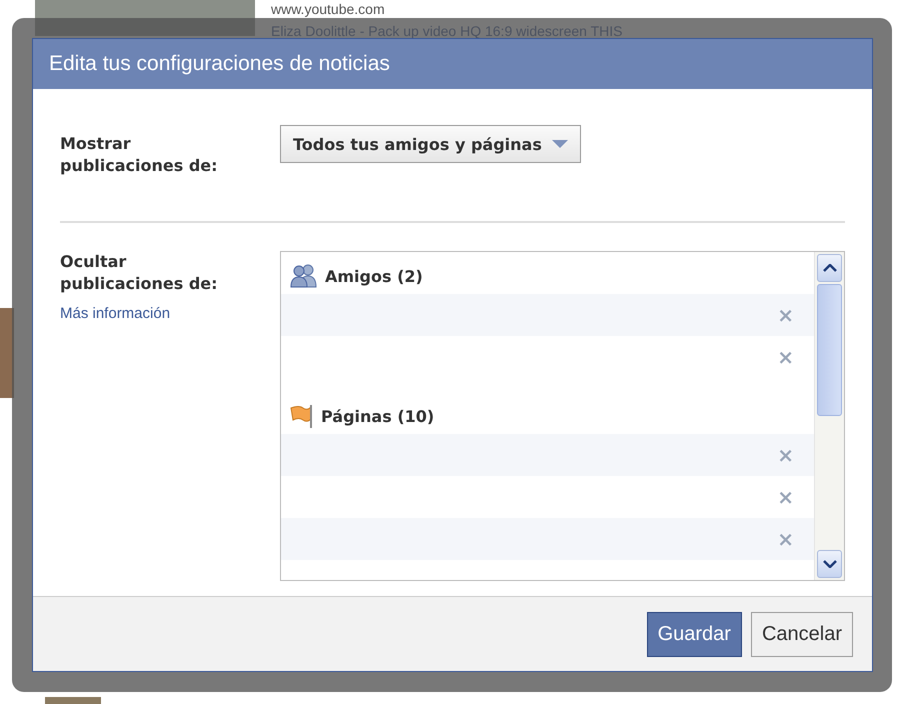  Describe the element at coordinates (377, 416) in the screenshot. I see `group-heading: Páginas (10)` at that location.